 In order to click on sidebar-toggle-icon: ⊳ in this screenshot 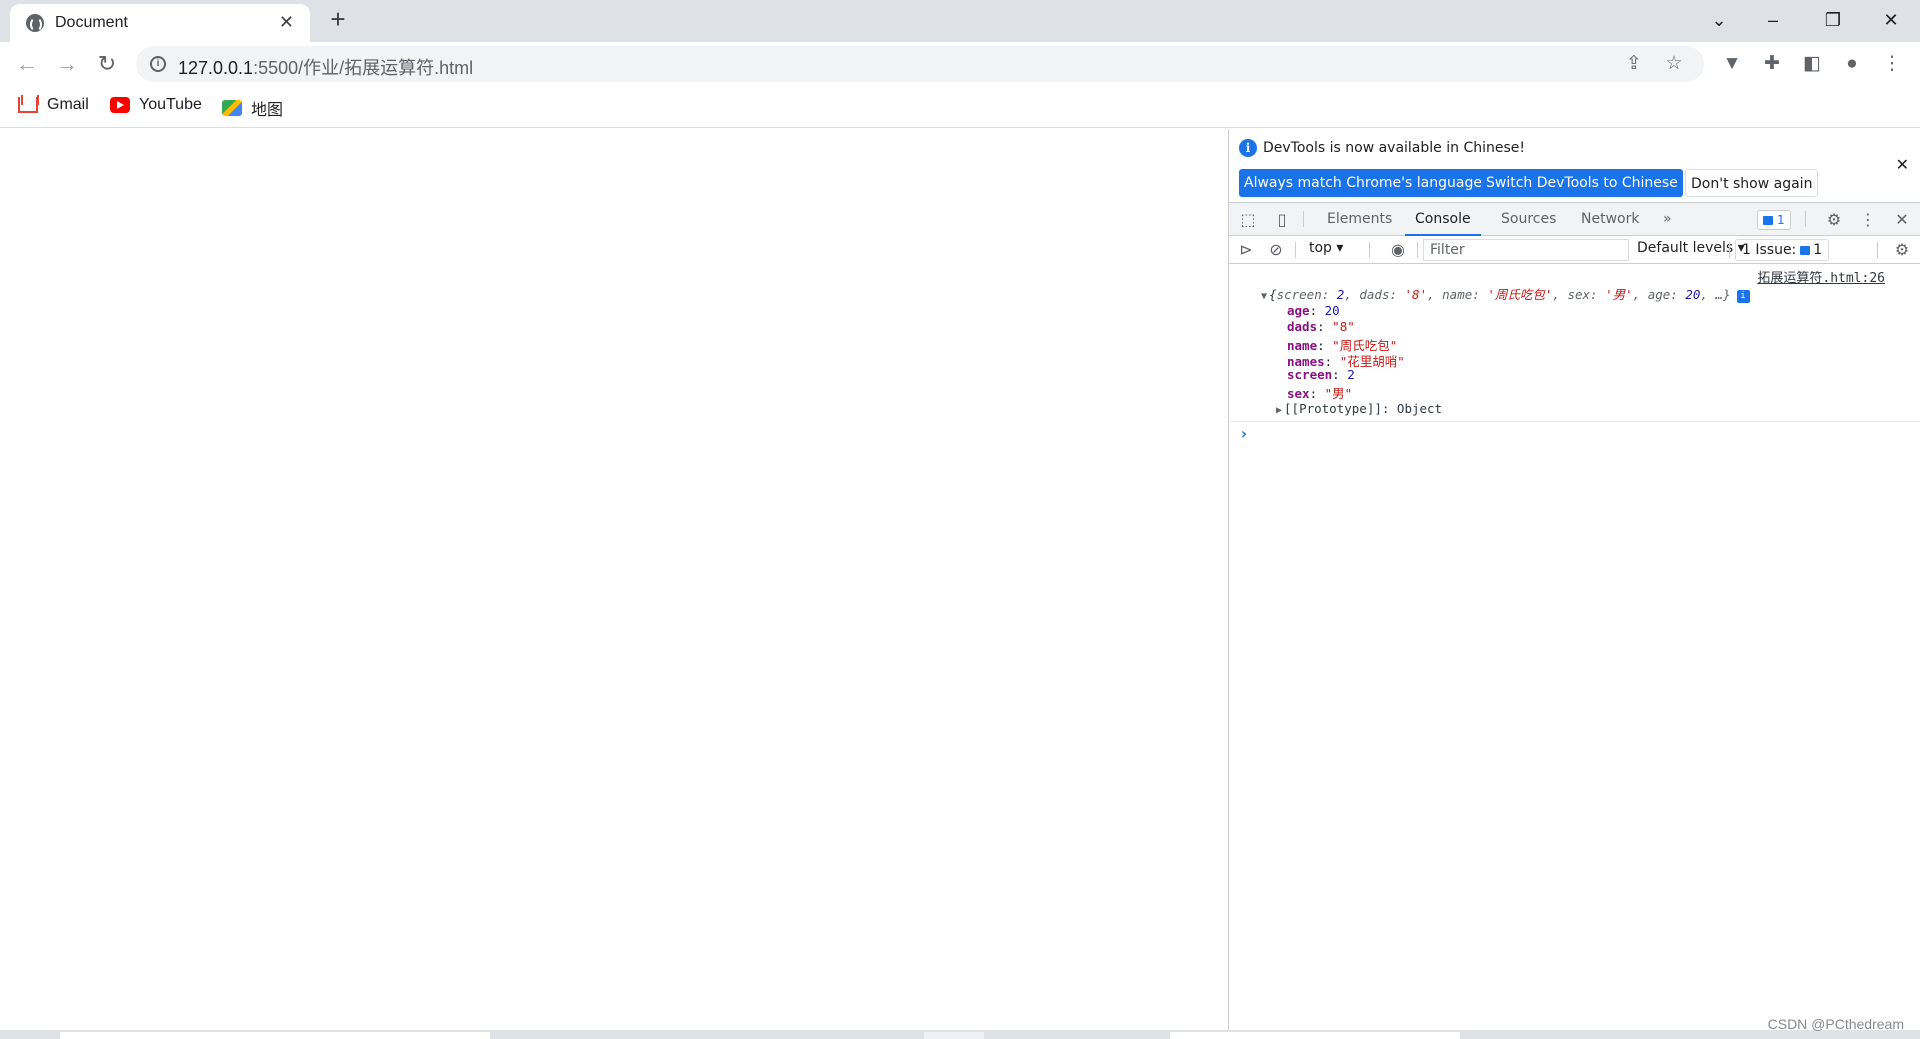, I will do `click(1246, 250)`.